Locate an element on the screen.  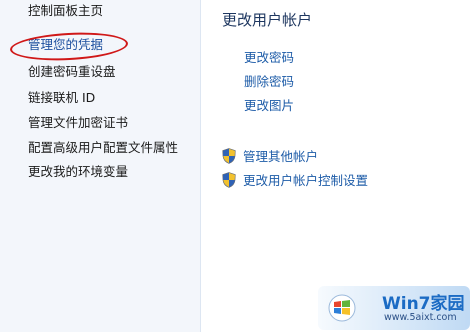
sidebar-item-advanced-profile-properties: 配置高级用户配置文件属性 is located at coordinates (103, 148).